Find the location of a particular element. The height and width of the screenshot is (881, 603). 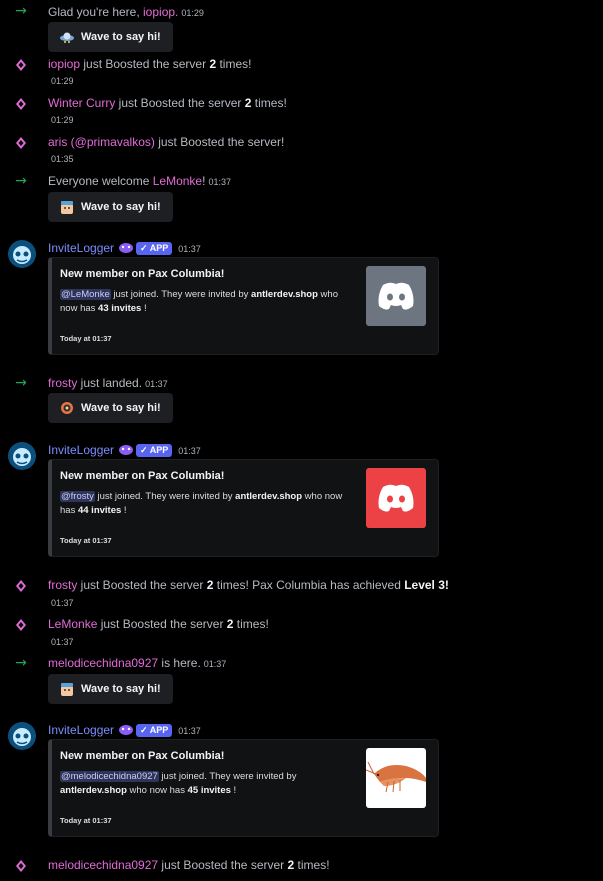

message-text: Glad you're here, is located at coordinates (96, 12).